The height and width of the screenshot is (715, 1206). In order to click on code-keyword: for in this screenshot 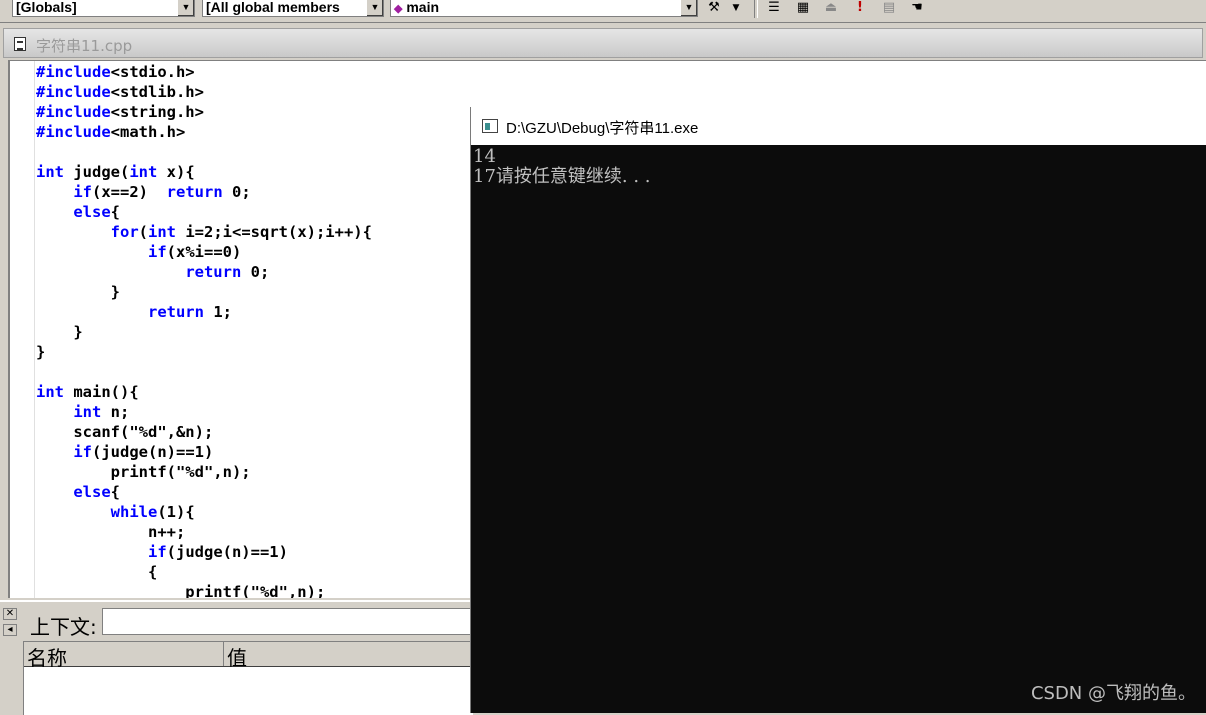, I will do `click(124, 232)`.